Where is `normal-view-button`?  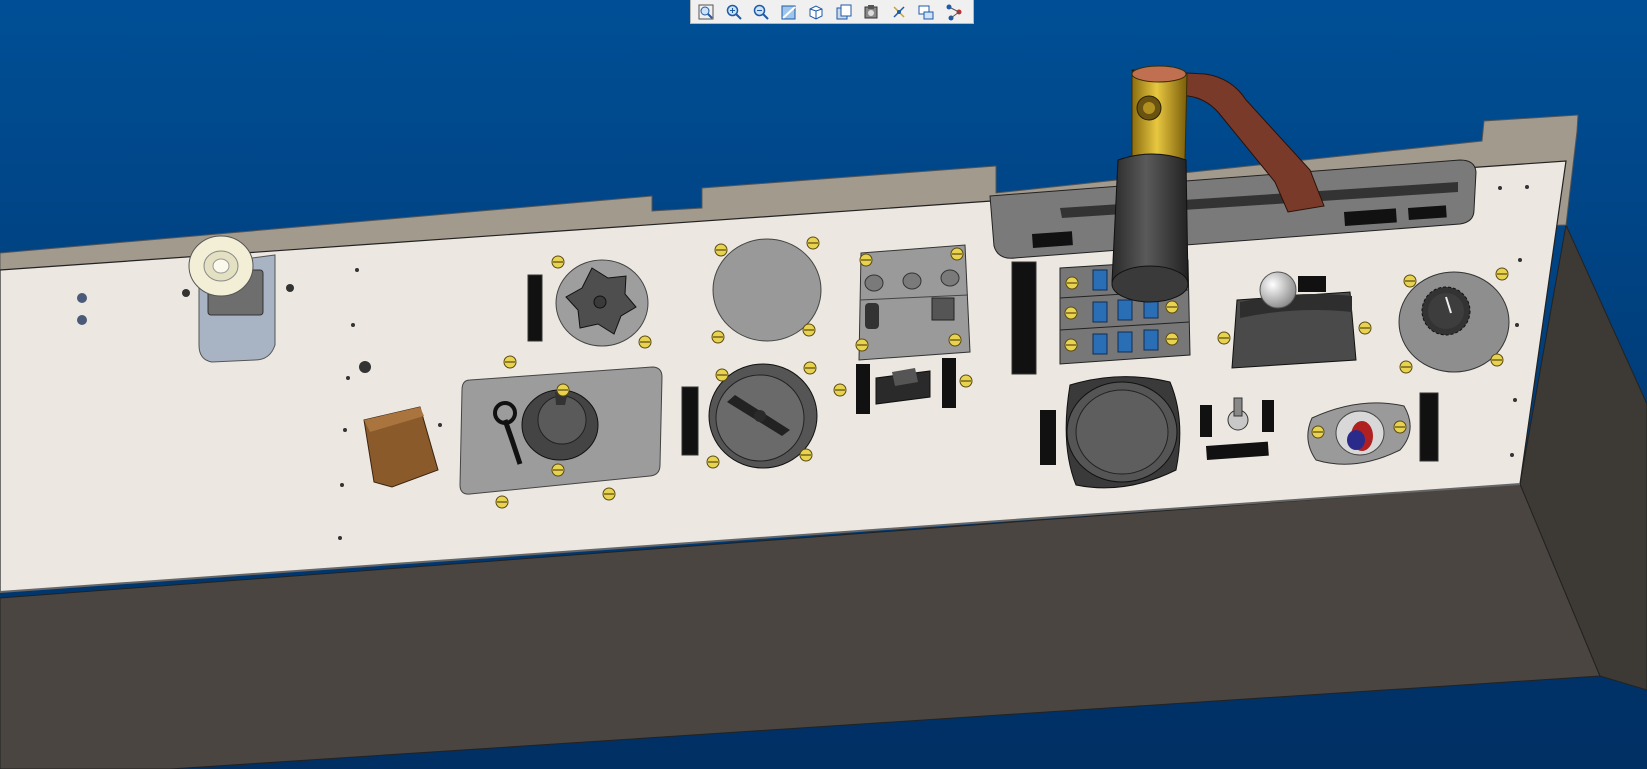 normal-view-button is located at coordinates (789, 12).